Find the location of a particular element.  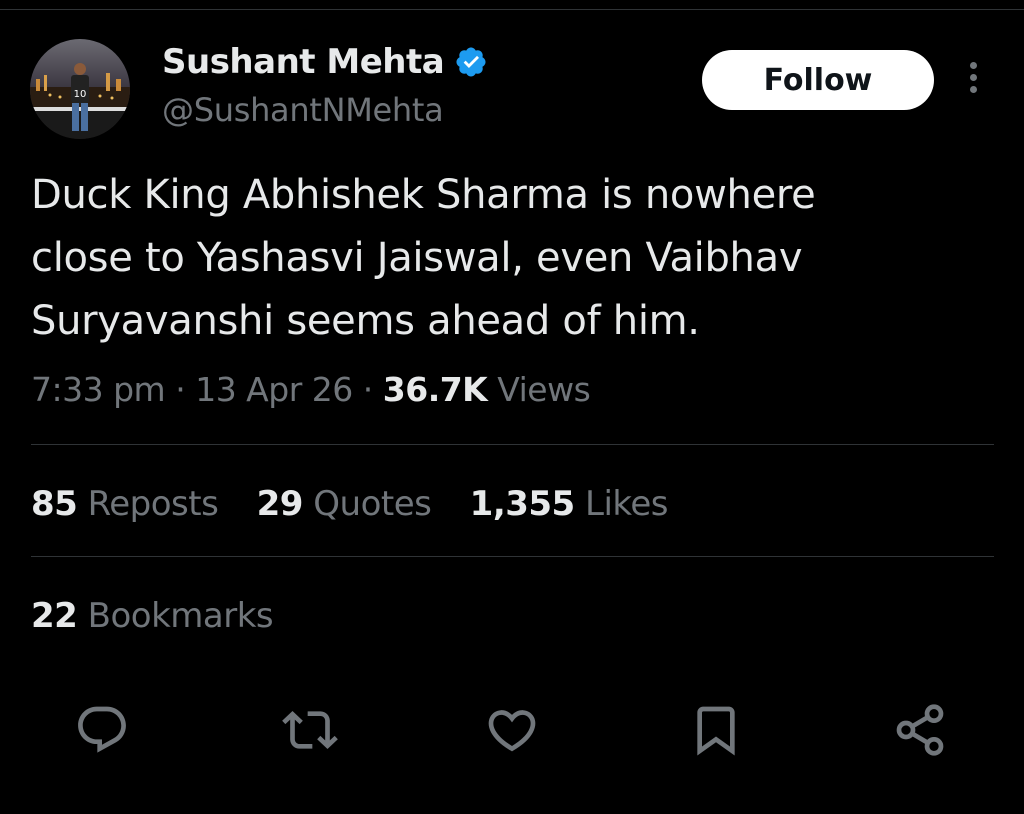

tweet-meta: 7:33 pm · 13 Apr 26 · 36.7K Views is located at coordinates (311, 390).